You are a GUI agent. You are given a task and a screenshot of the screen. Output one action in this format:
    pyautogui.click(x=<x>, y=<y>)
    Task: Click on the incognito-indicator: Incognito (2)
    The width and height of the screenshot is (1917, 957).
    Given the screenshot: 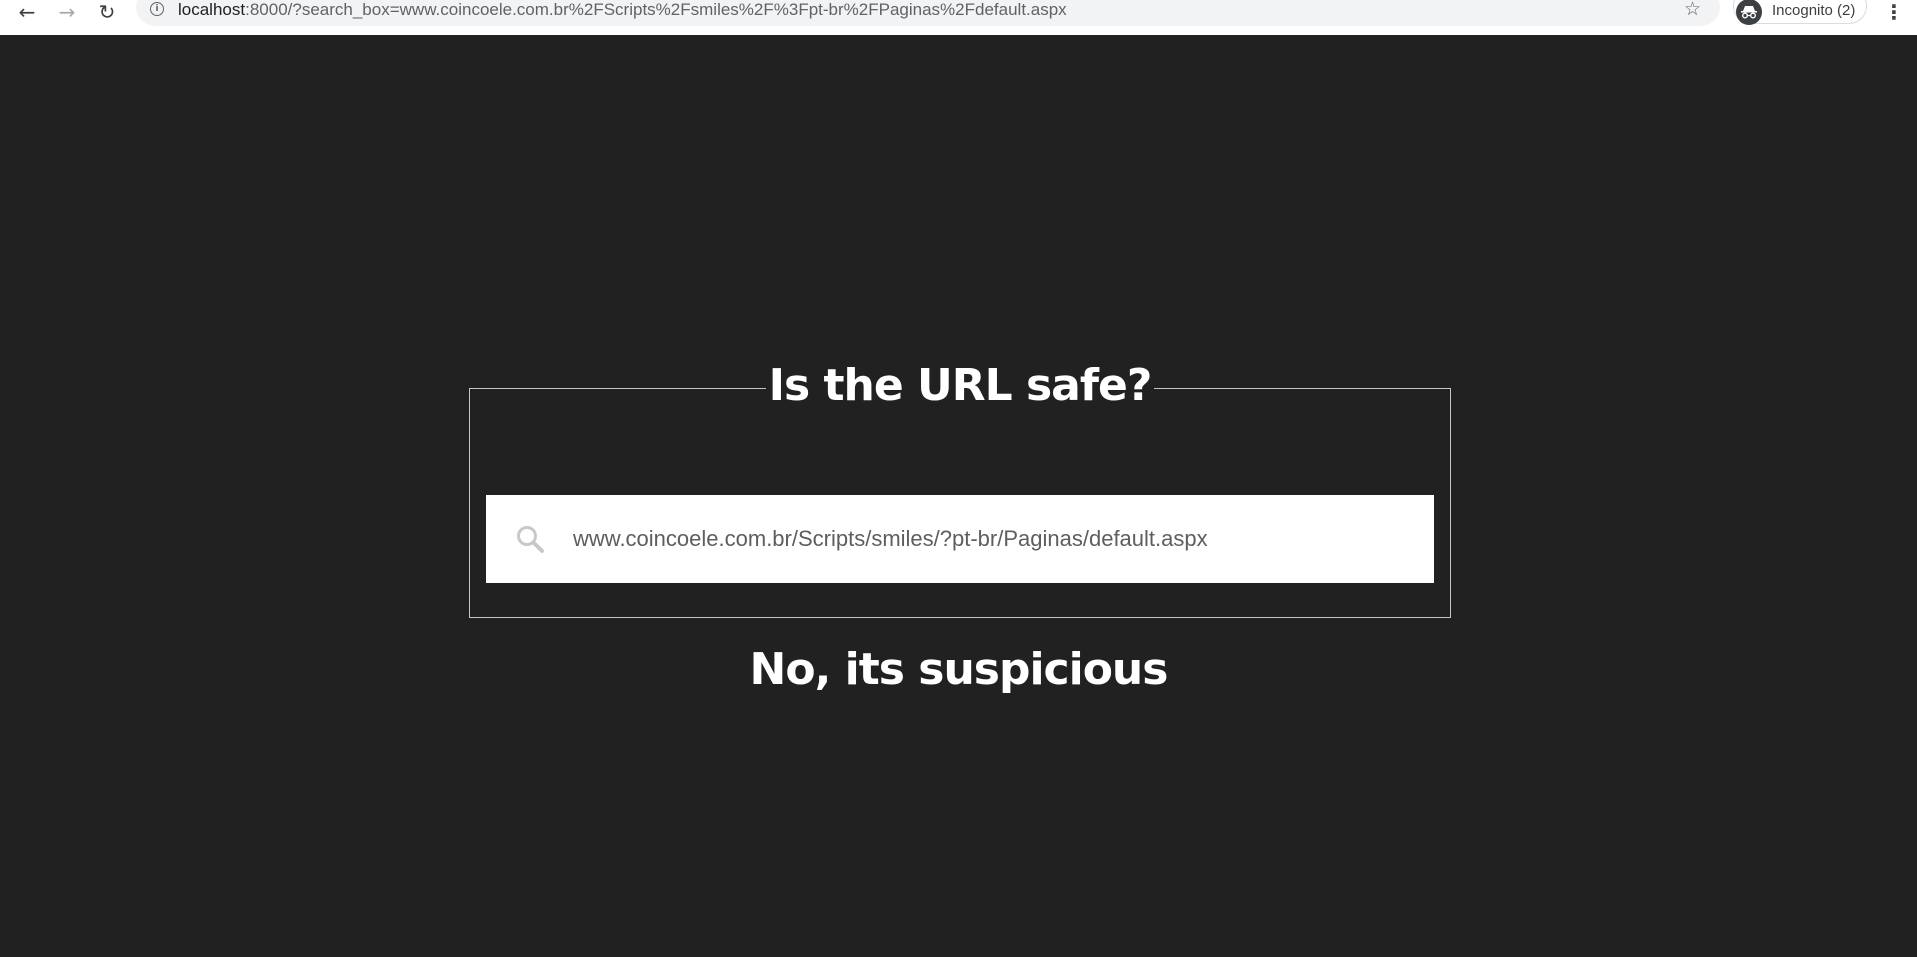 What is the action you would take?
    pyautogui.click(x=1800, y=12)
    